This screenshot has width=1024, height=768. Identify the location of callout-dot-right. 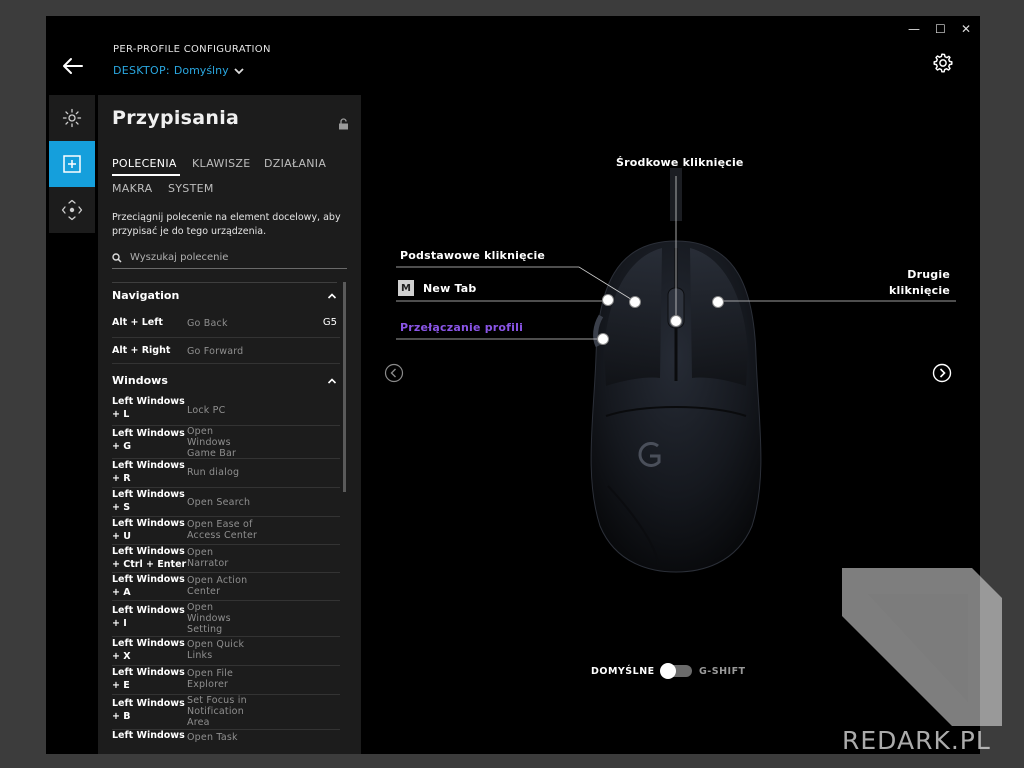
(718, 302).